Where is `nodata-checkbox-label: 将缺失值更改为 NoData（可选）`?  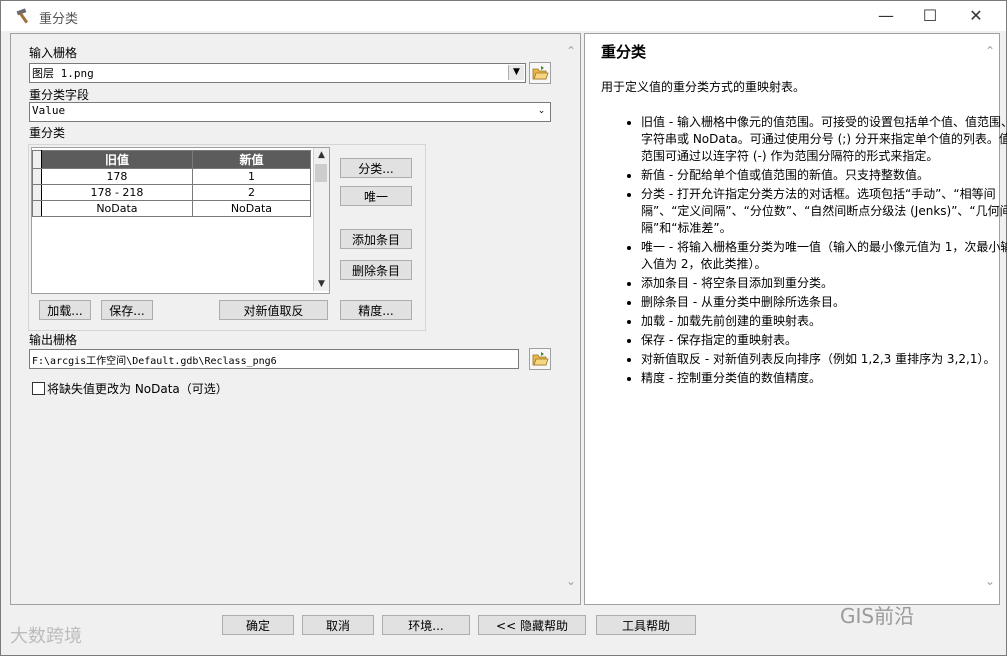 nodata-checkbox-label: 将缺失值更改为 NoData（可选） is located at coordinates (137, 388).